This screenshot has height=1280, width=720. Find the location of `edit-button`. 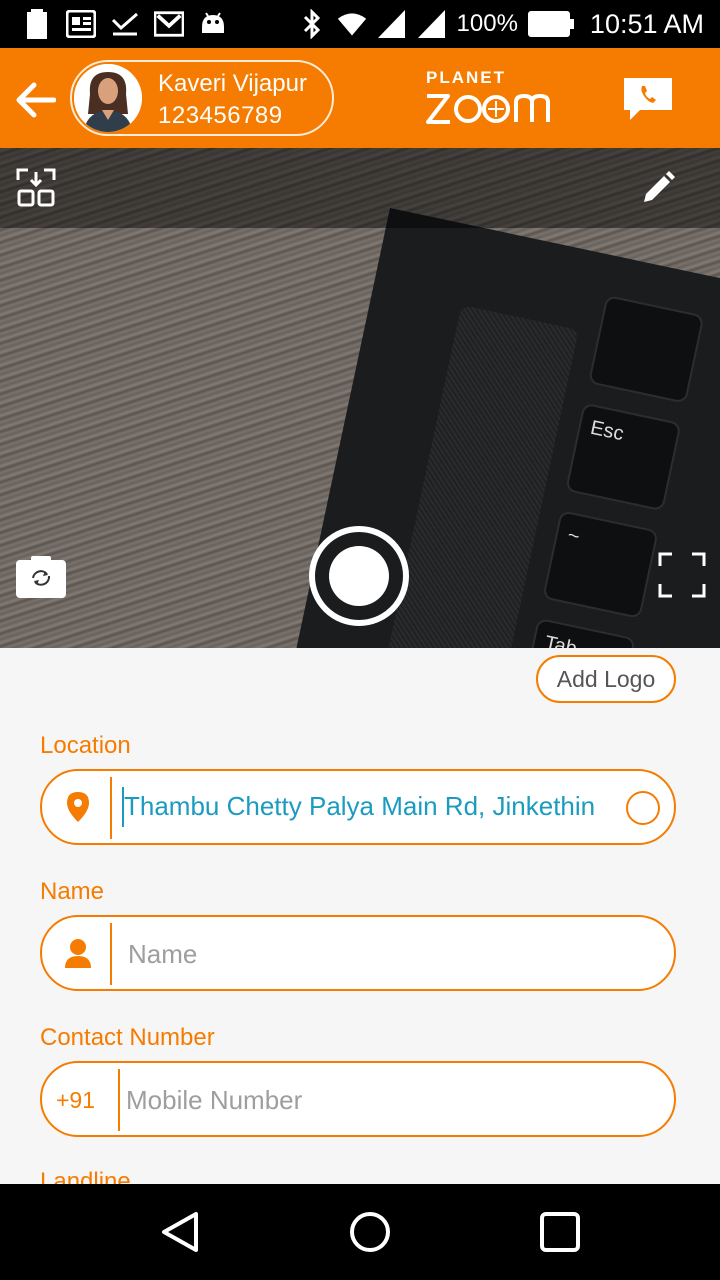

edit-button is located at coordinates (658, 188).